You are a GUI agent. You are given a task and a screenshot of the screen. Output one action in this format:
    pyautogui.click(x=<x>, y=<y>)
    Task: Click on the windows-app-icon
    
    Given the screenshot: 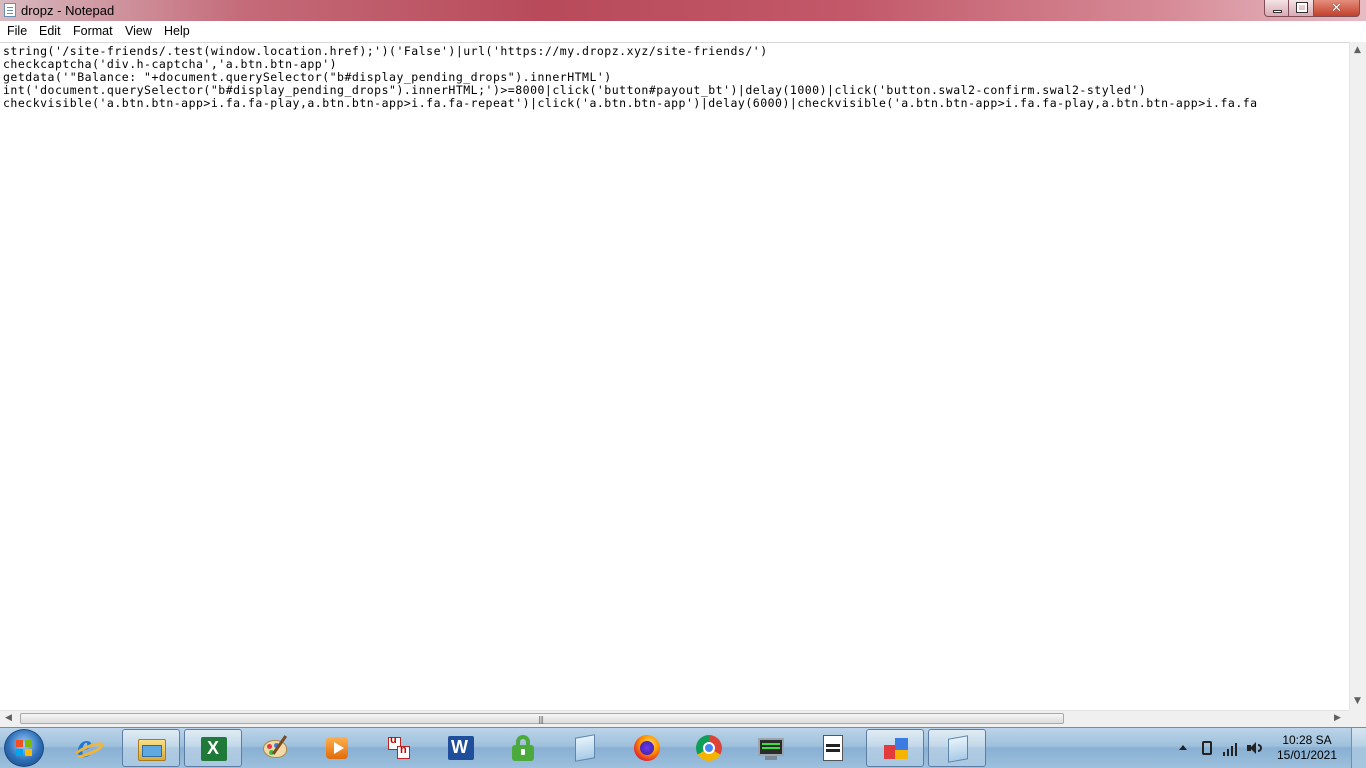 What is the action you would take?
    pyautogui.click(x=896, y=749)
    